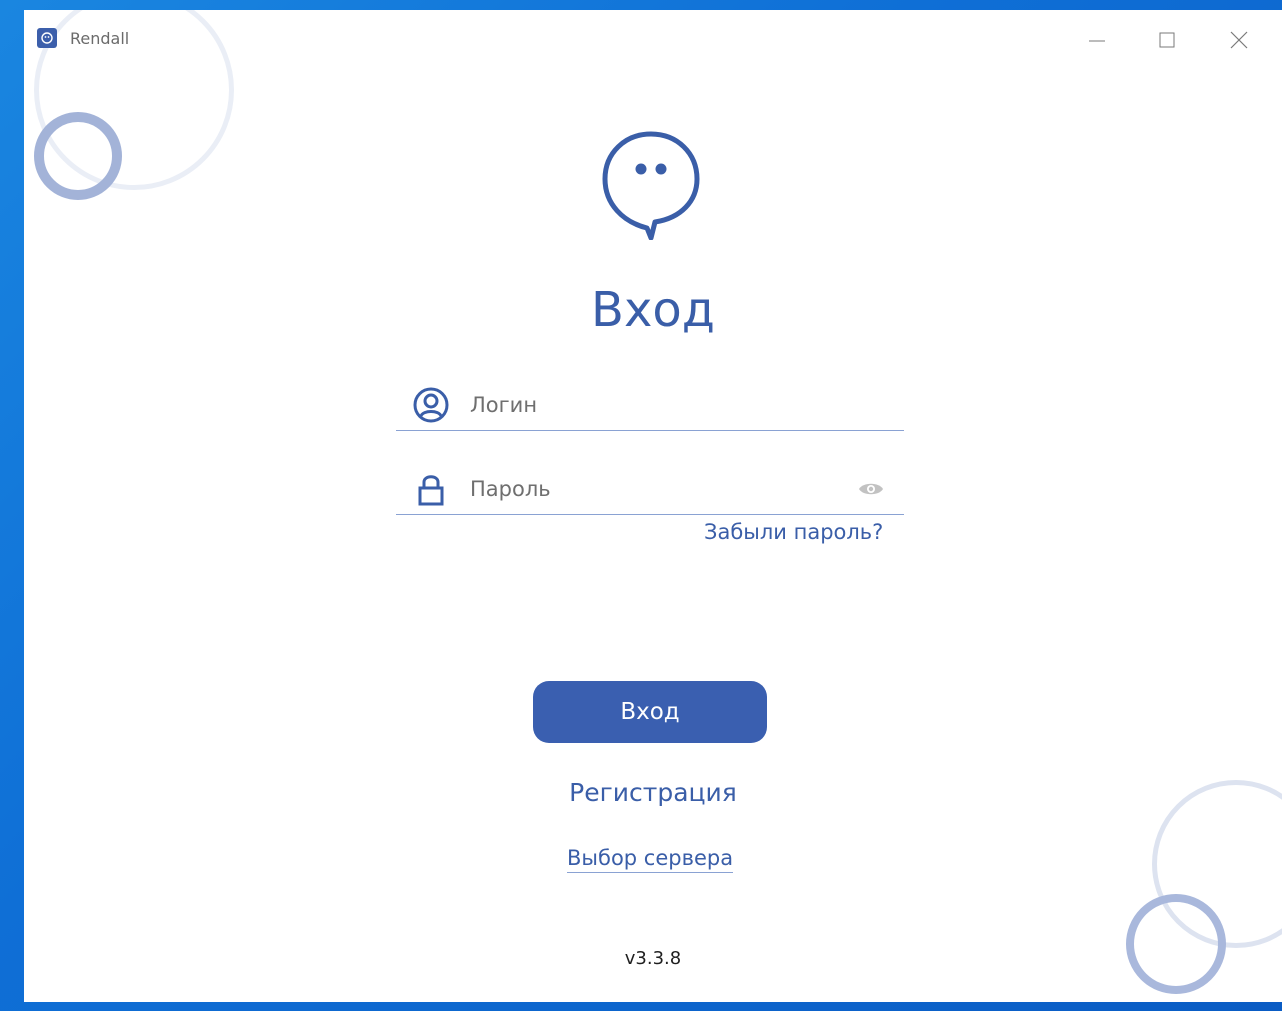 Image resolution: width=1282 pixels, height=1011 pixels. I want to click on minimize-icon, so click(1097, 41).